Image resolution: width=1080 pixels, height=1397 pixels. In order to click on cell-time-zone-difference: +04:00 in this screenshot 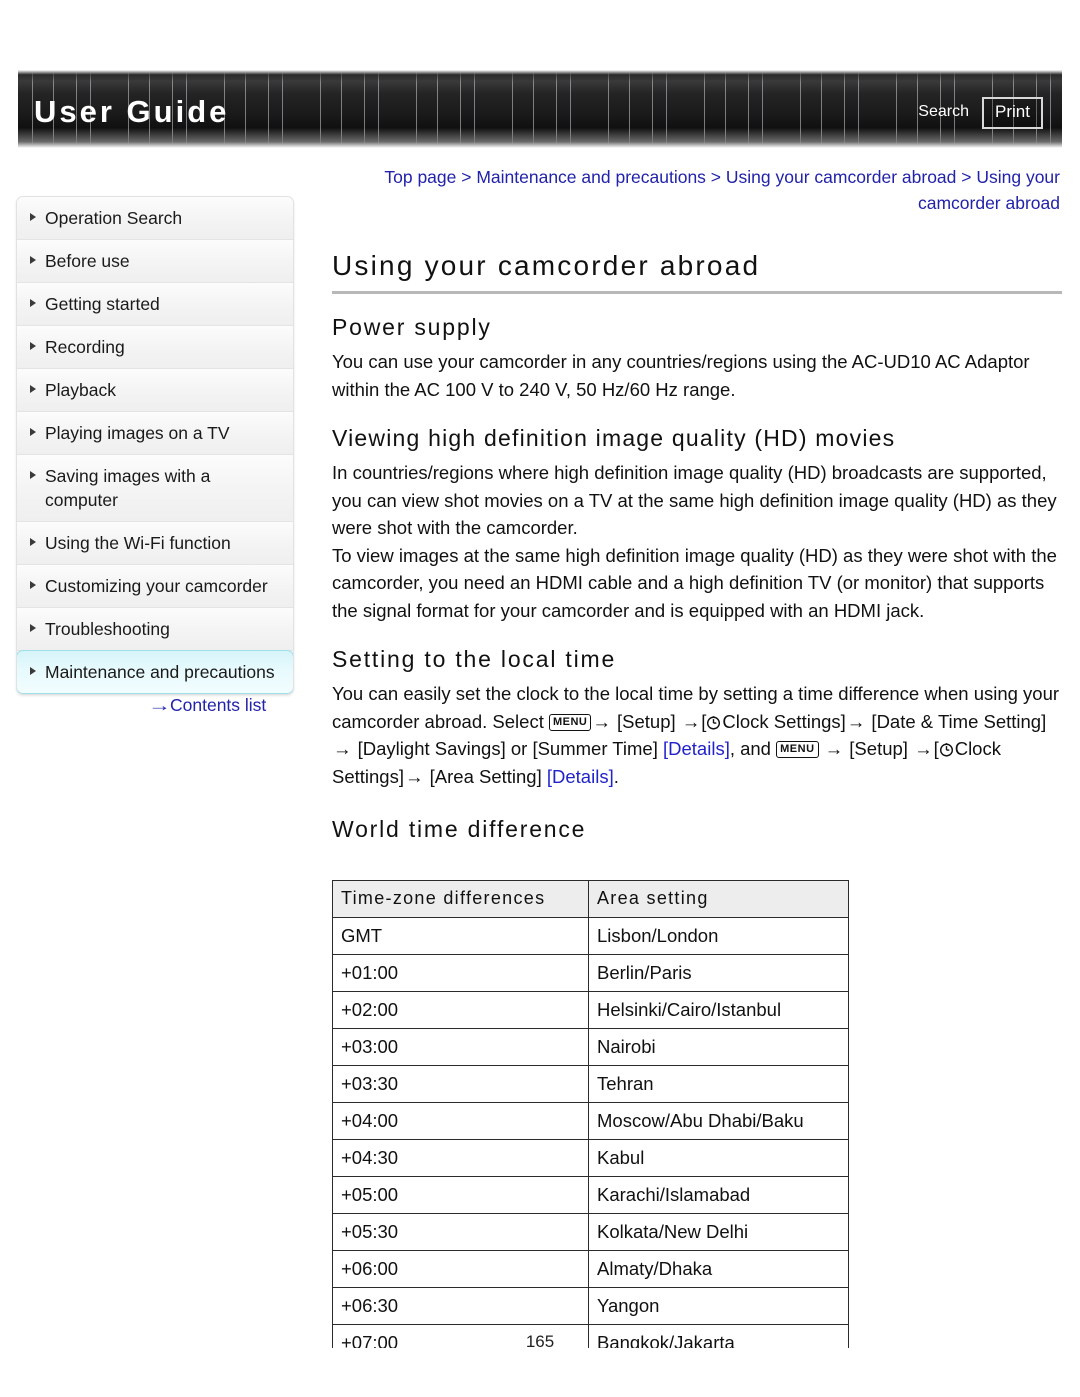, I will do `click(460, 1121)`.